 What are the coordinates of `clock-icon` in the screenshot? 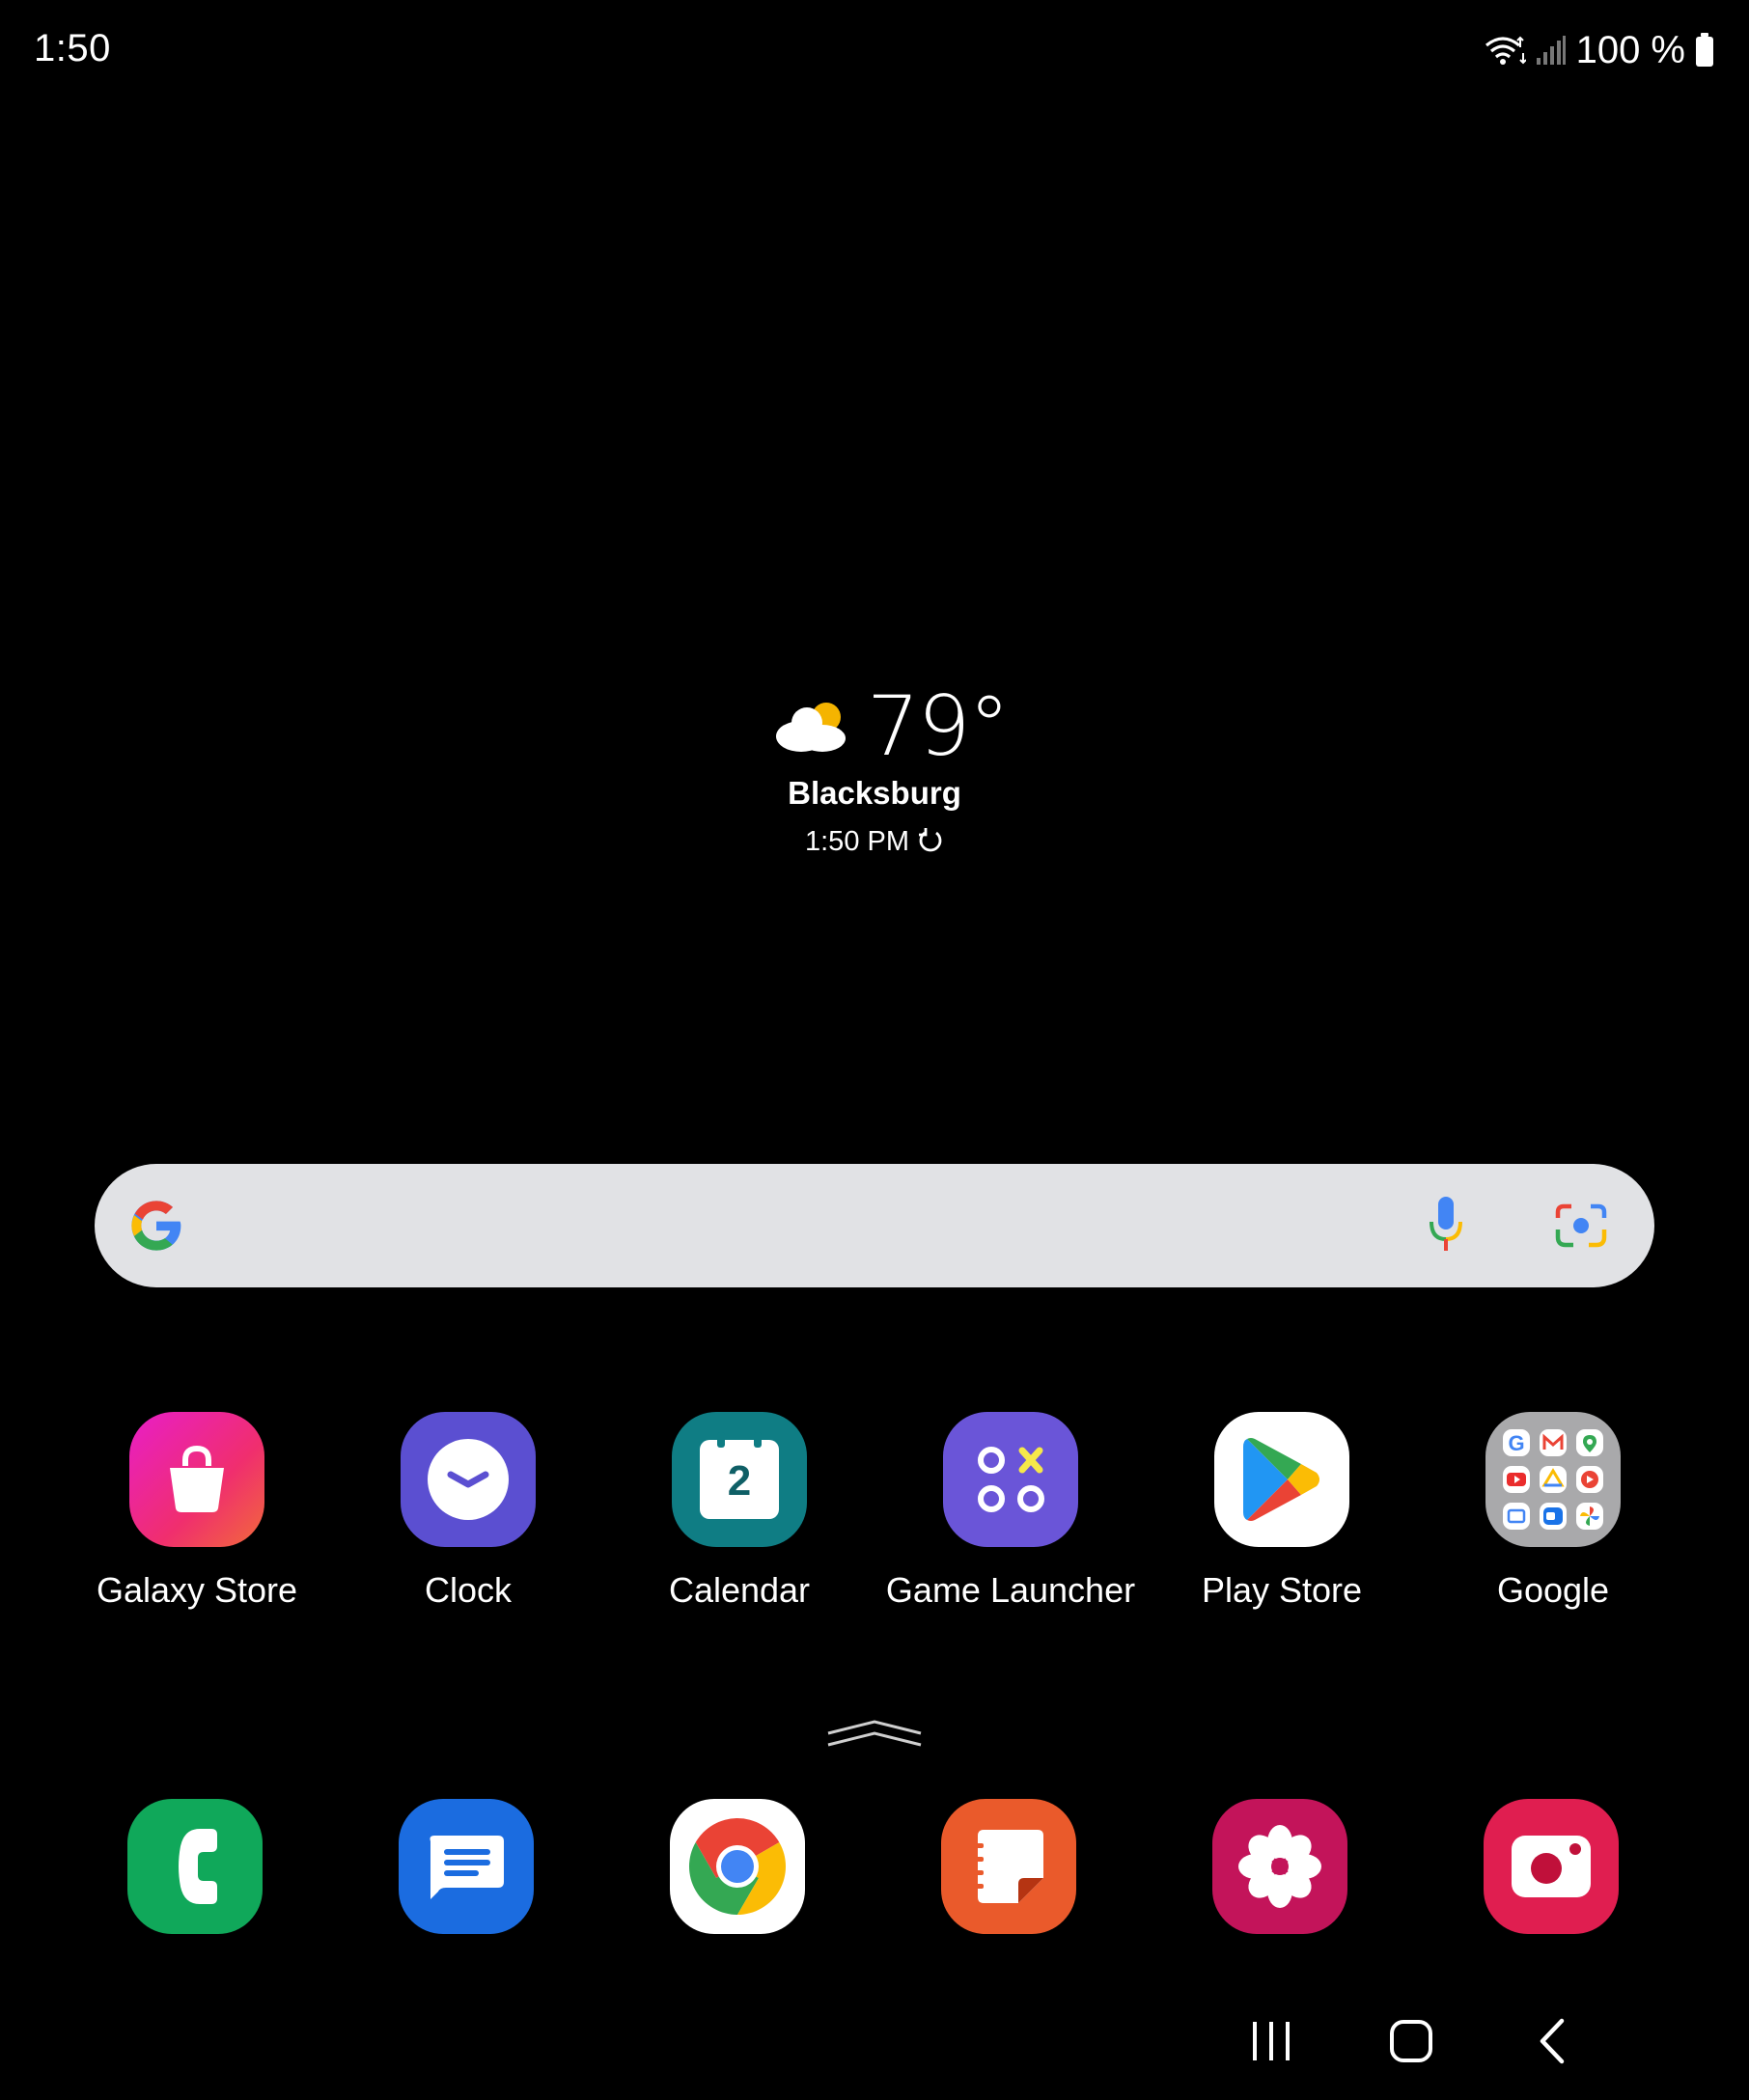 It's located at (468, 1479).